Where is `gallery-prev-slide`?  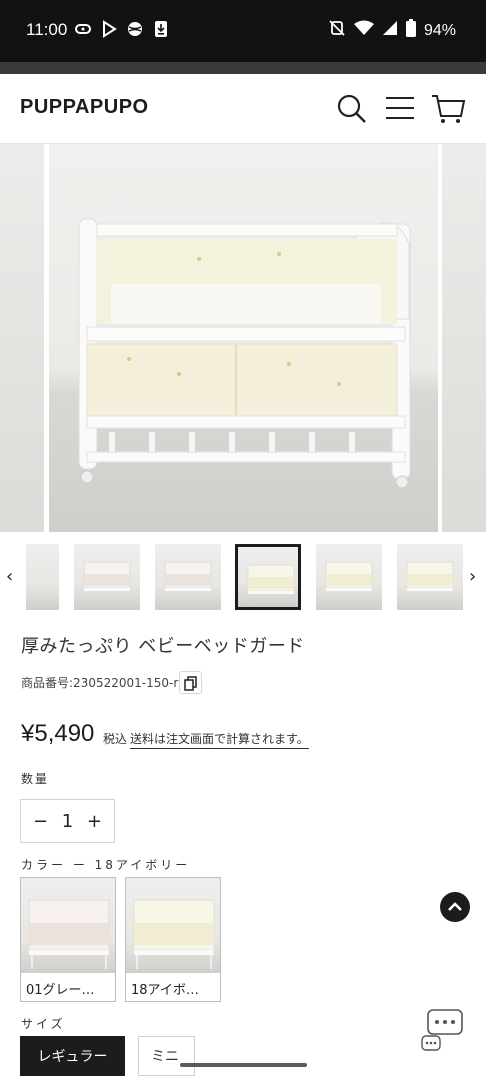
gallery-prev-slide is located at coordinates (22, 338).